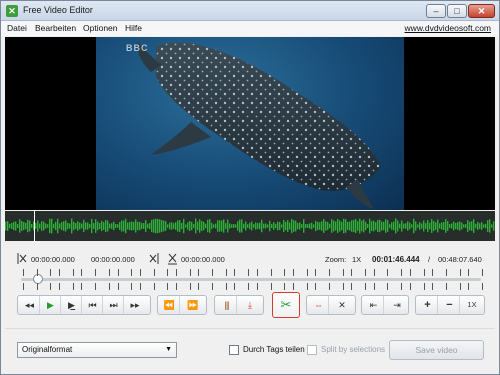  Describe the element at coordinates (357, 259) in the screenshot. I see `zoom-value: 1X` at that location.